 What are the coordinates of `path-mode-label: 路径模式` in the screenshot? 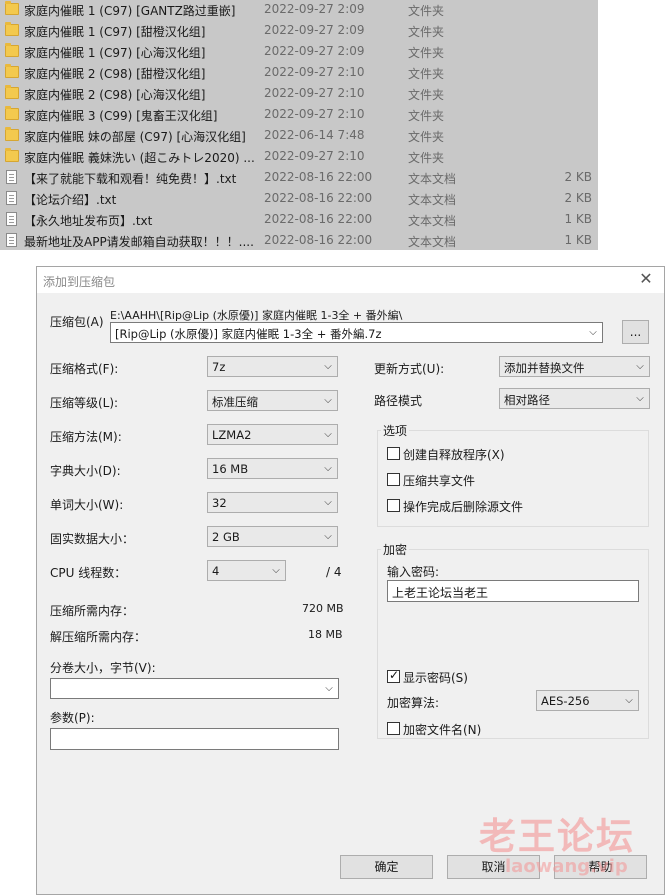 It's located at (398, 401).